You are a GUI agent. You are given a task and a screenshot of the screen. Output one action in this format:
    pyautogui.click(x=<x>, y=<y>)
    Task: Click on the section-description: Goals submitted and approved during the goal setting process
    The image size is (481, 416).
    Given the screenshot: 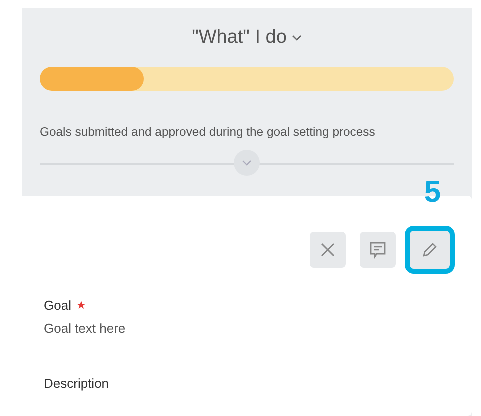 What is the action you would take?
    pyautogui.click(x=208, y=132)
    